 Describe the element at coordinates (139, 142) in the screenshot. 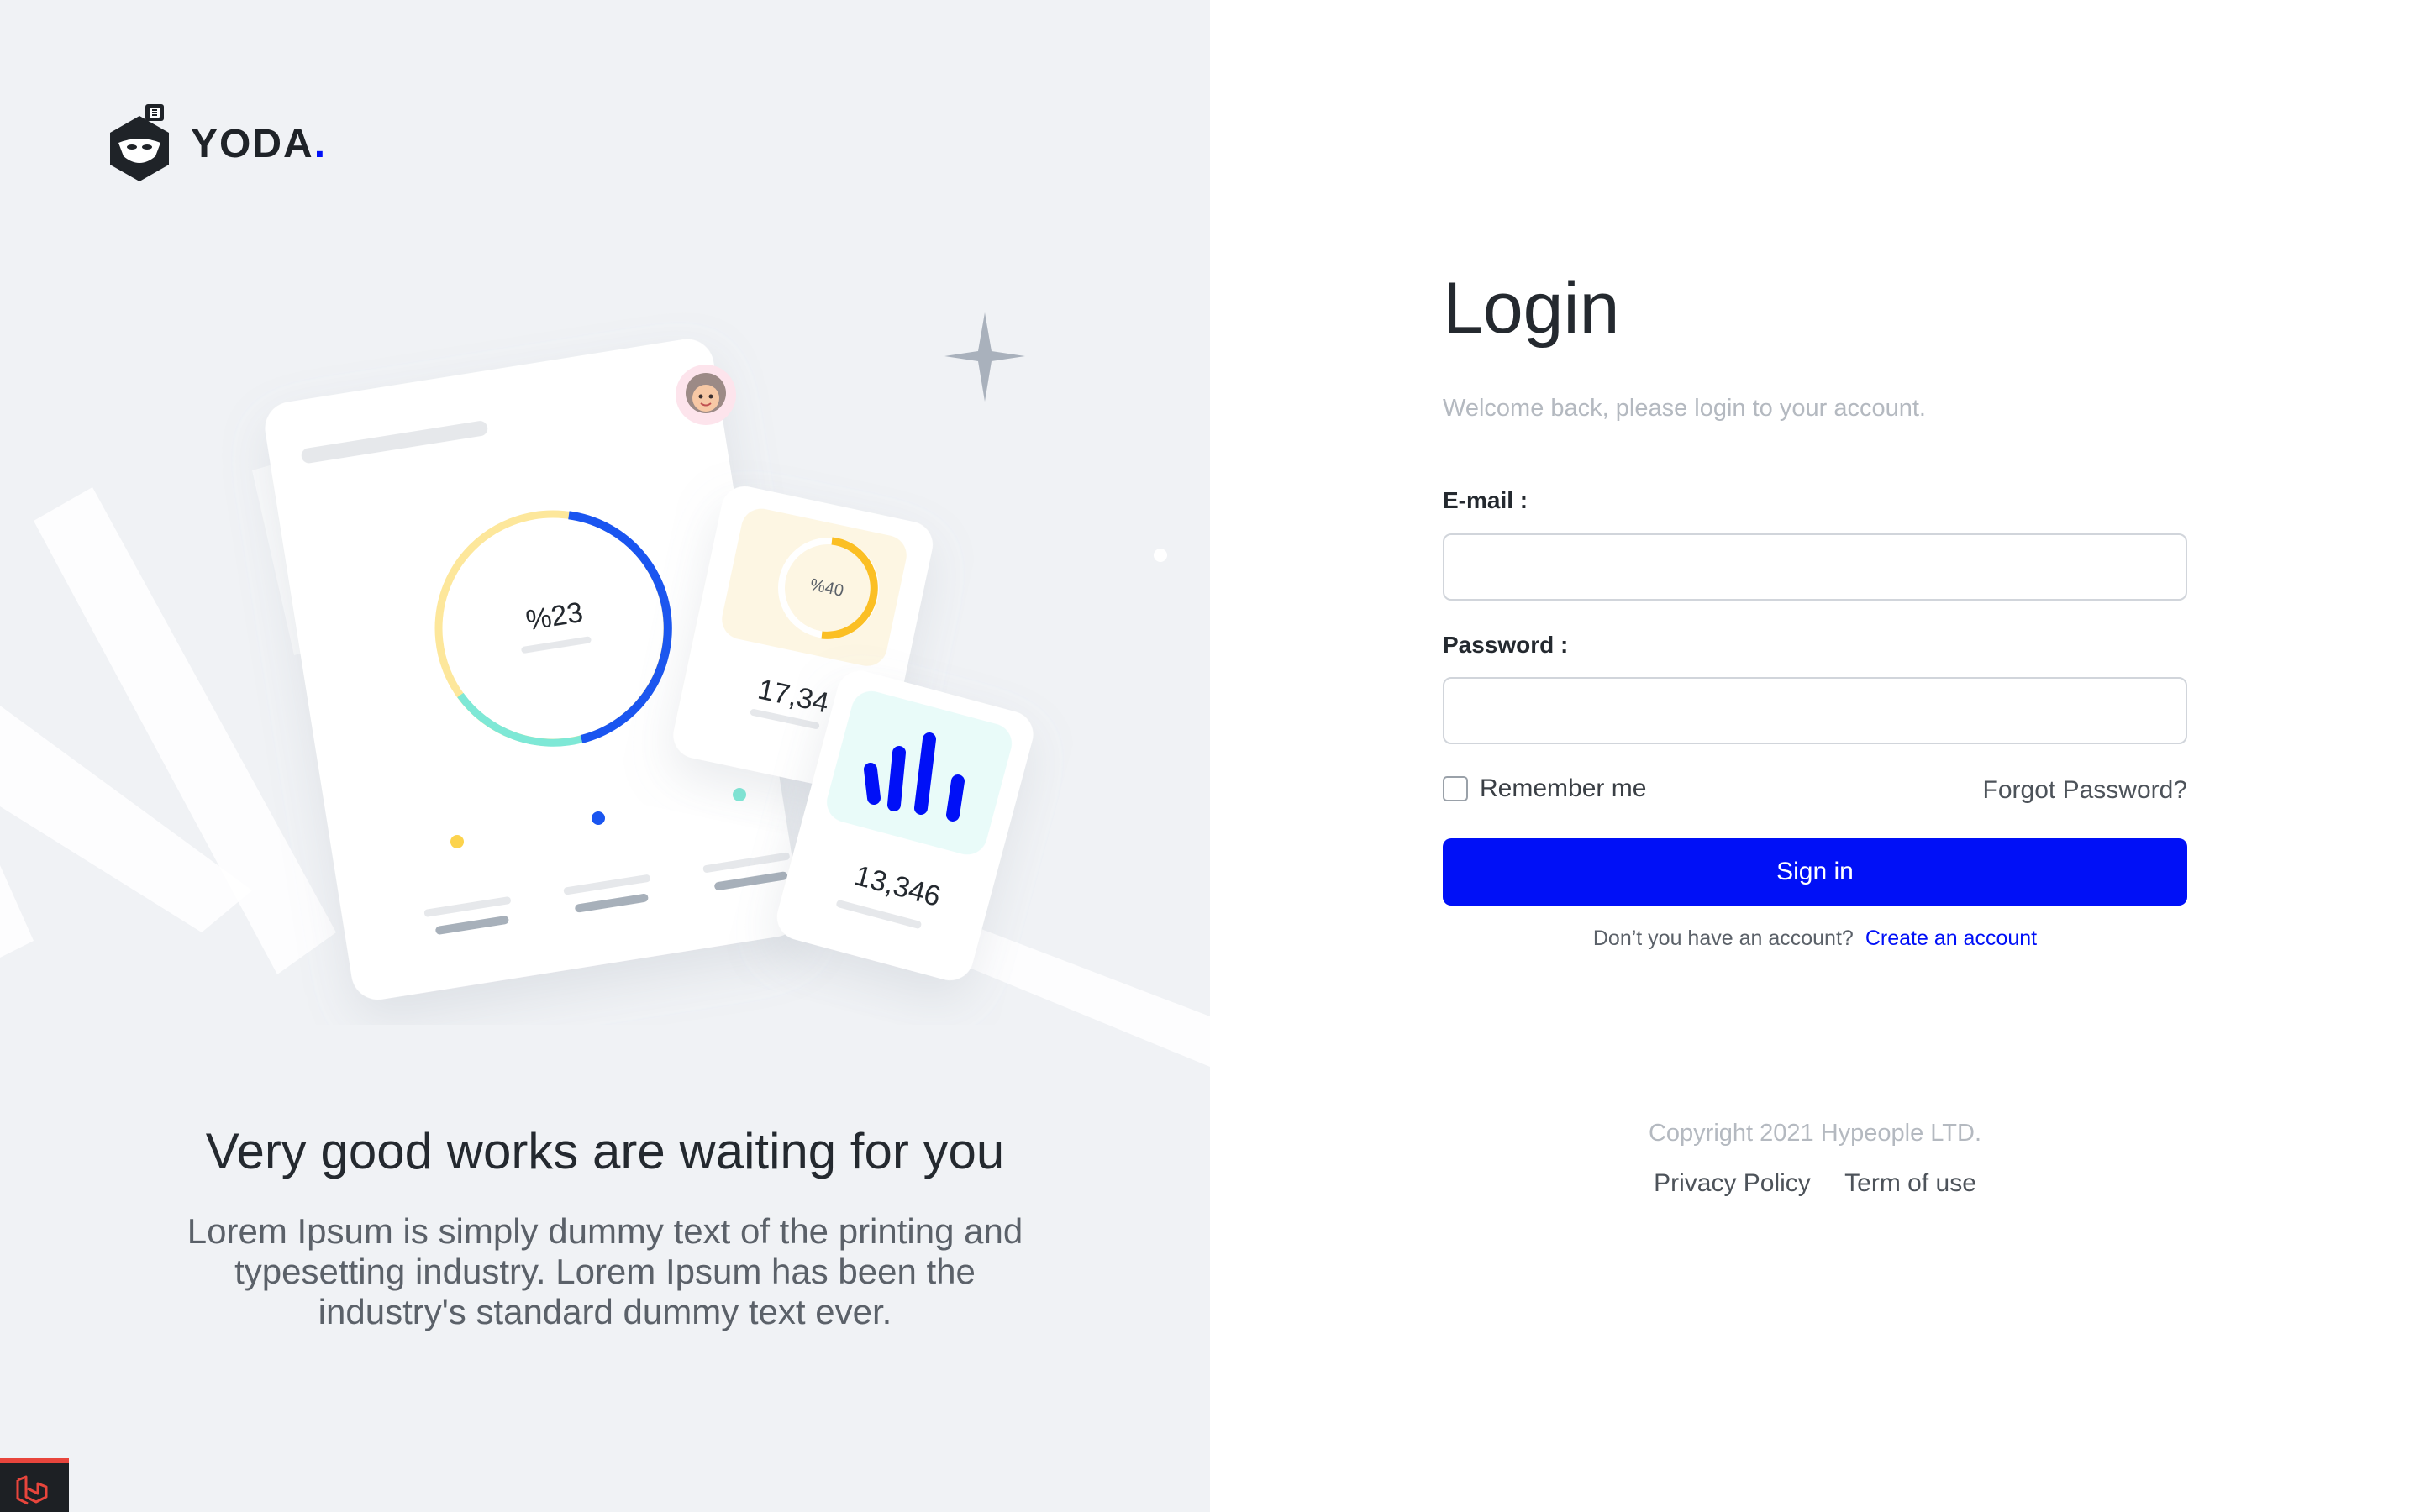

I see `ninja-shield-icon` at that location.